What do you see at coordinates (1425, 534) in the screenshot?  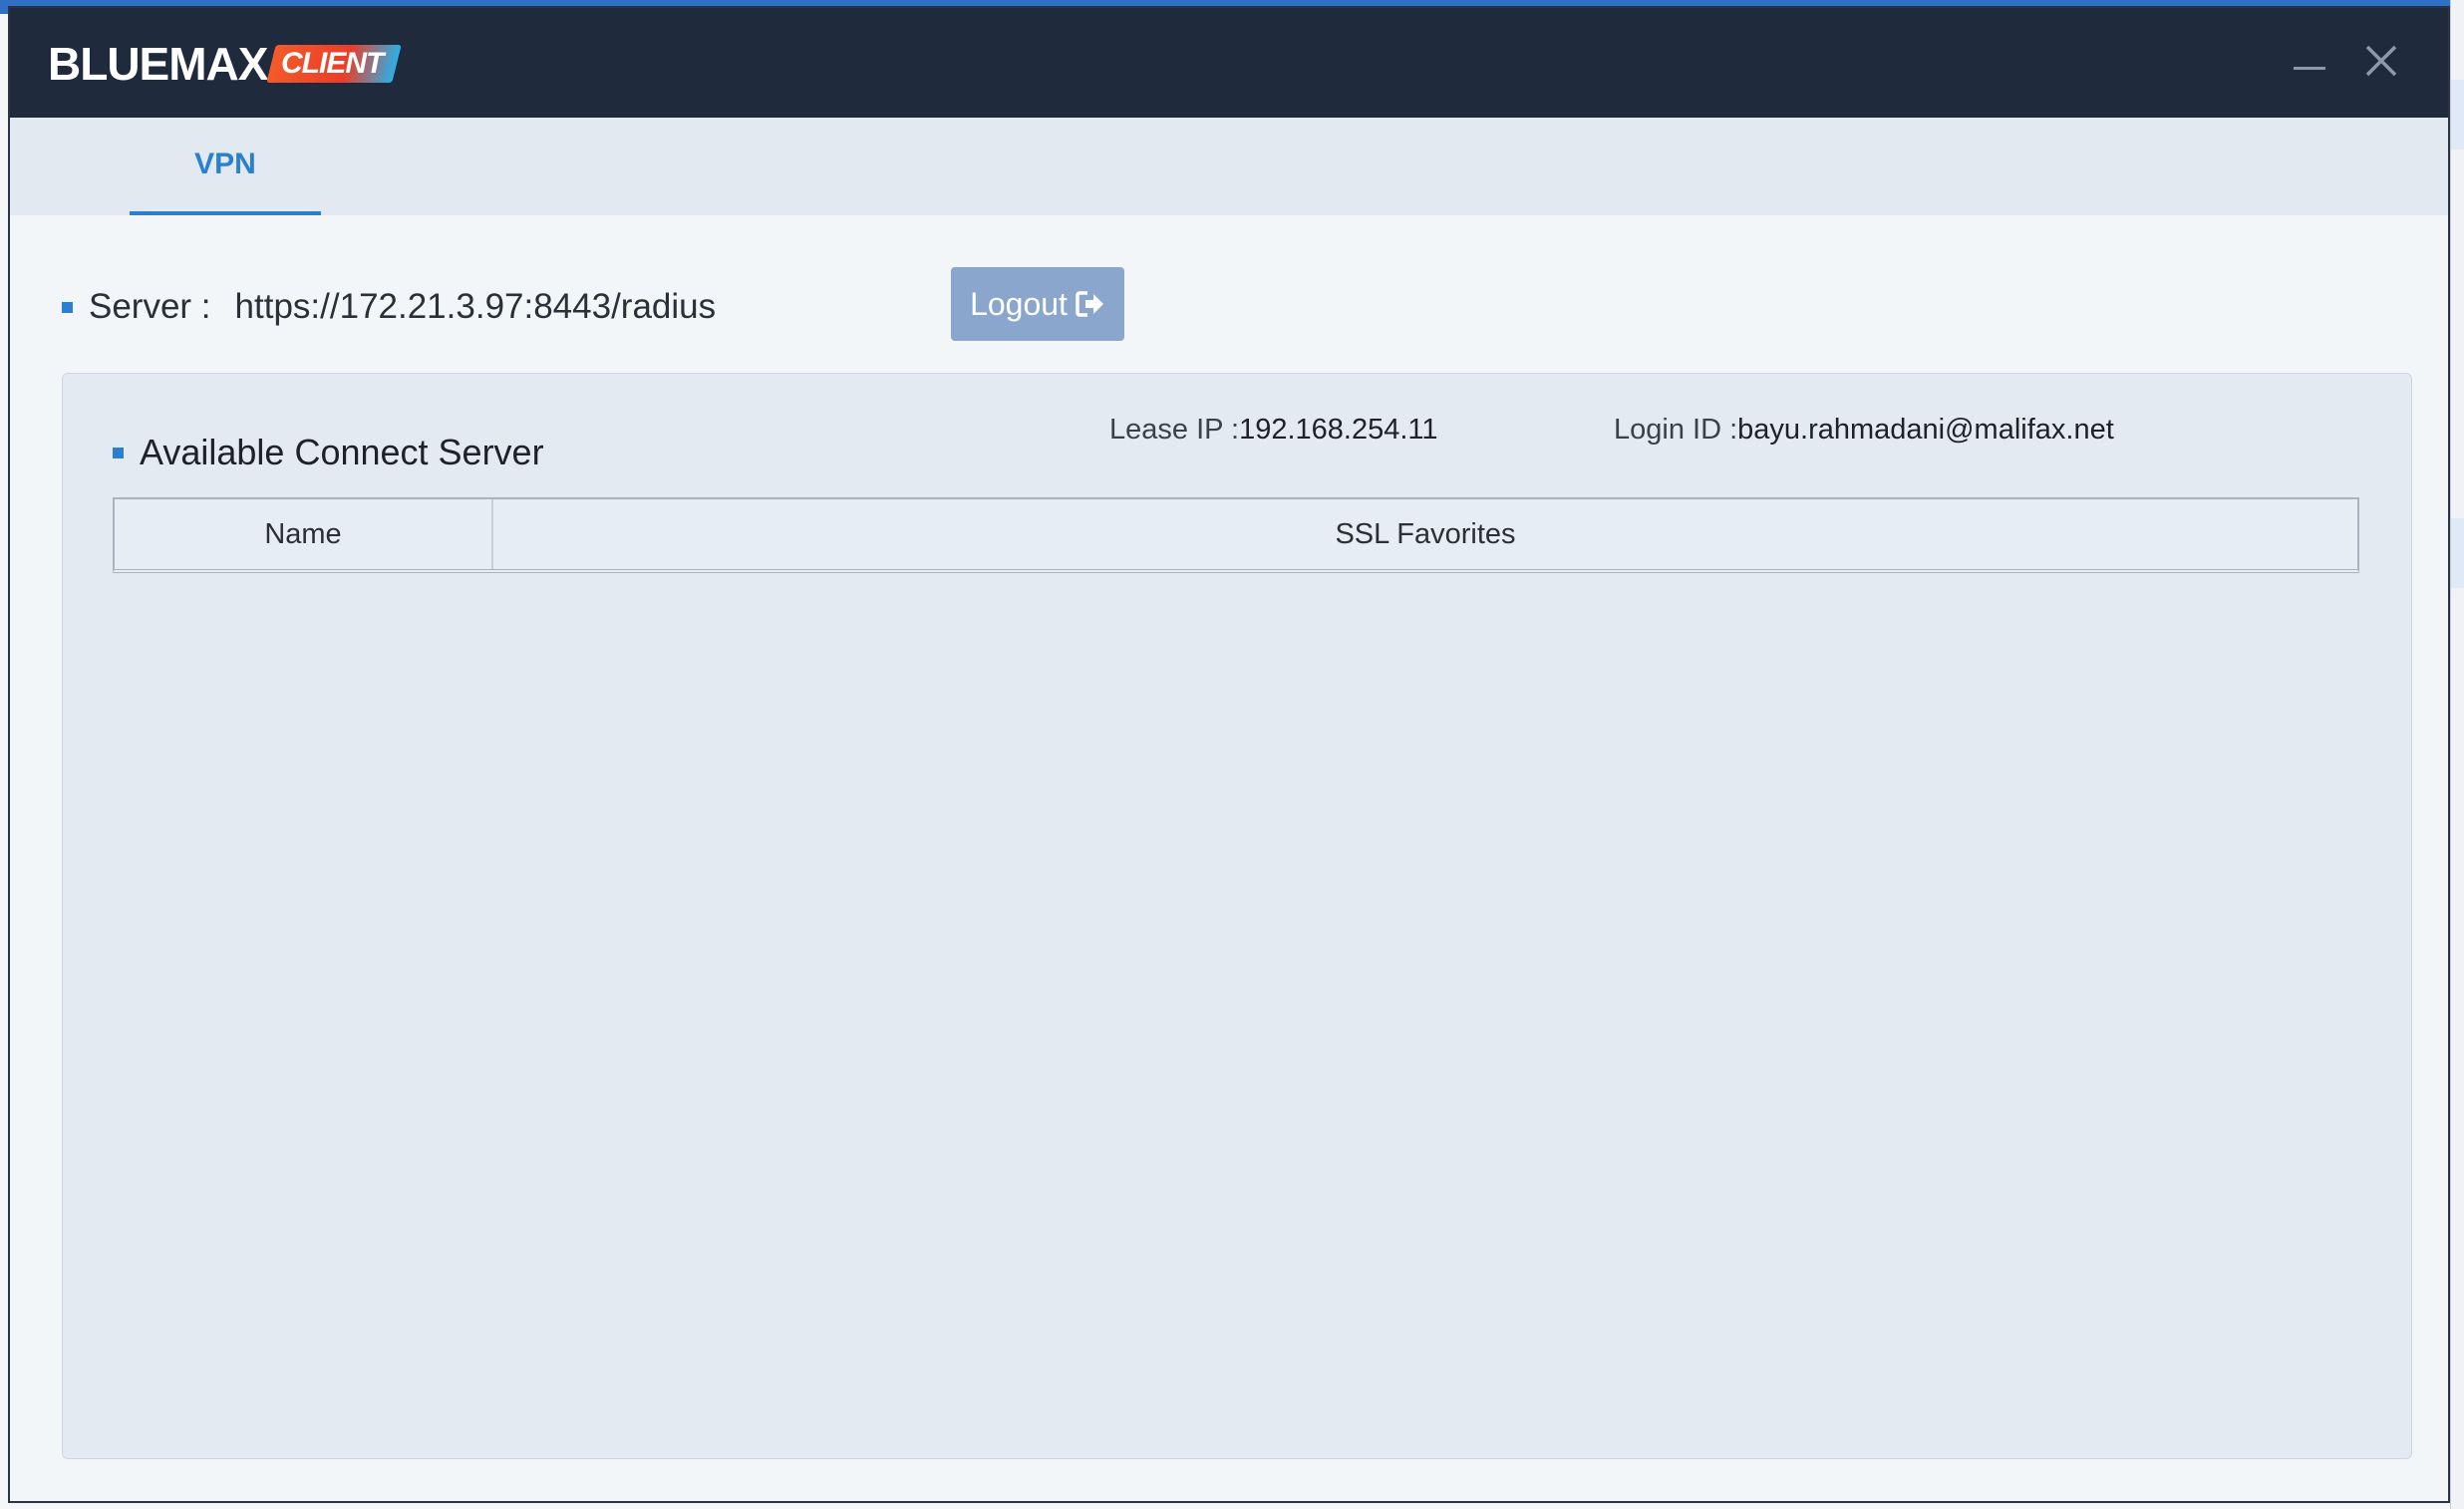 I see `column-header-ssl-favorites: SSL Favorites` at bounding box center [1425, 534].